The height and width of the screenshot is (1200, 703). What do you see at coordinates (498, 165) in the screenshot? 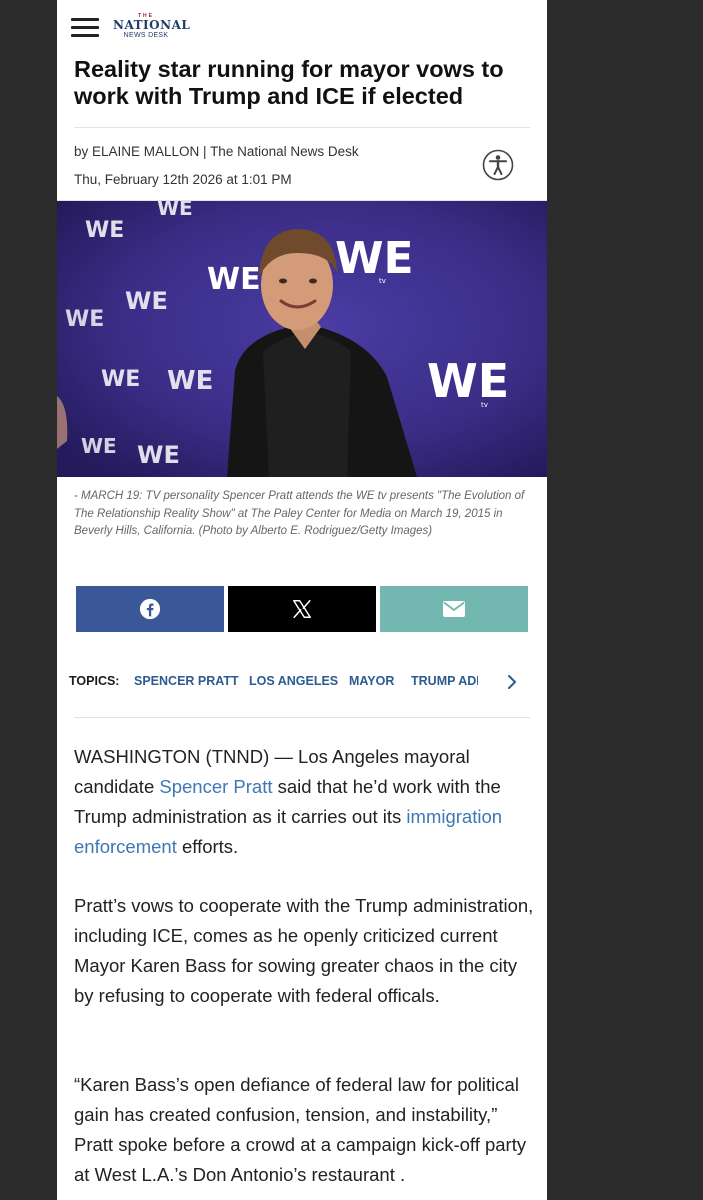
I see `accessibility-icon` at bounding box center [498, 165].